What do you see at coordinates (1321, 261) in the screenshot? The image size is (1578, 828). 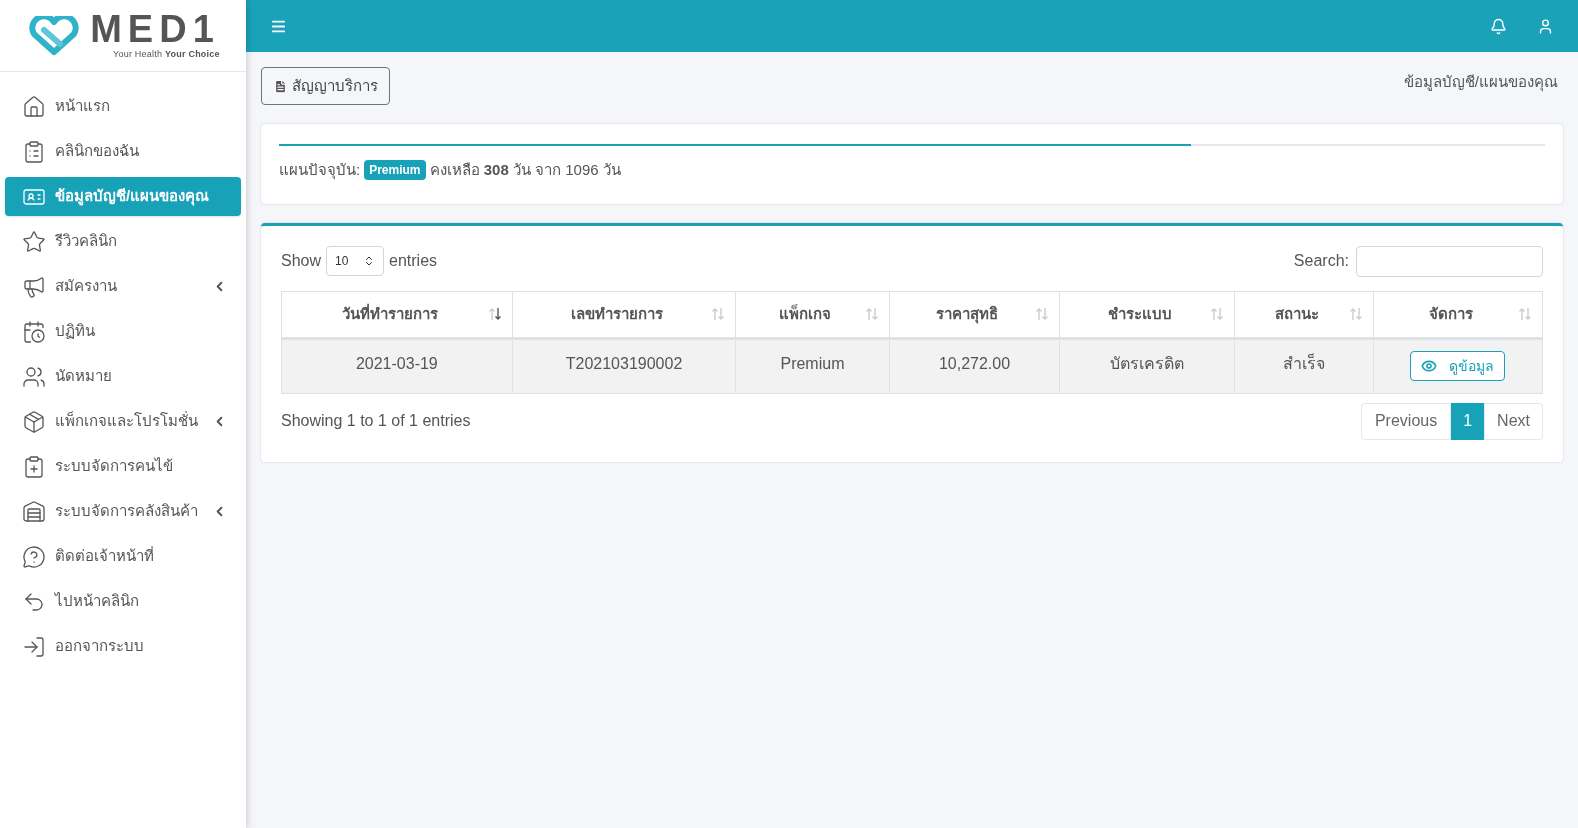 I see `search-label: Search:` at bounding box center [1321, 261].